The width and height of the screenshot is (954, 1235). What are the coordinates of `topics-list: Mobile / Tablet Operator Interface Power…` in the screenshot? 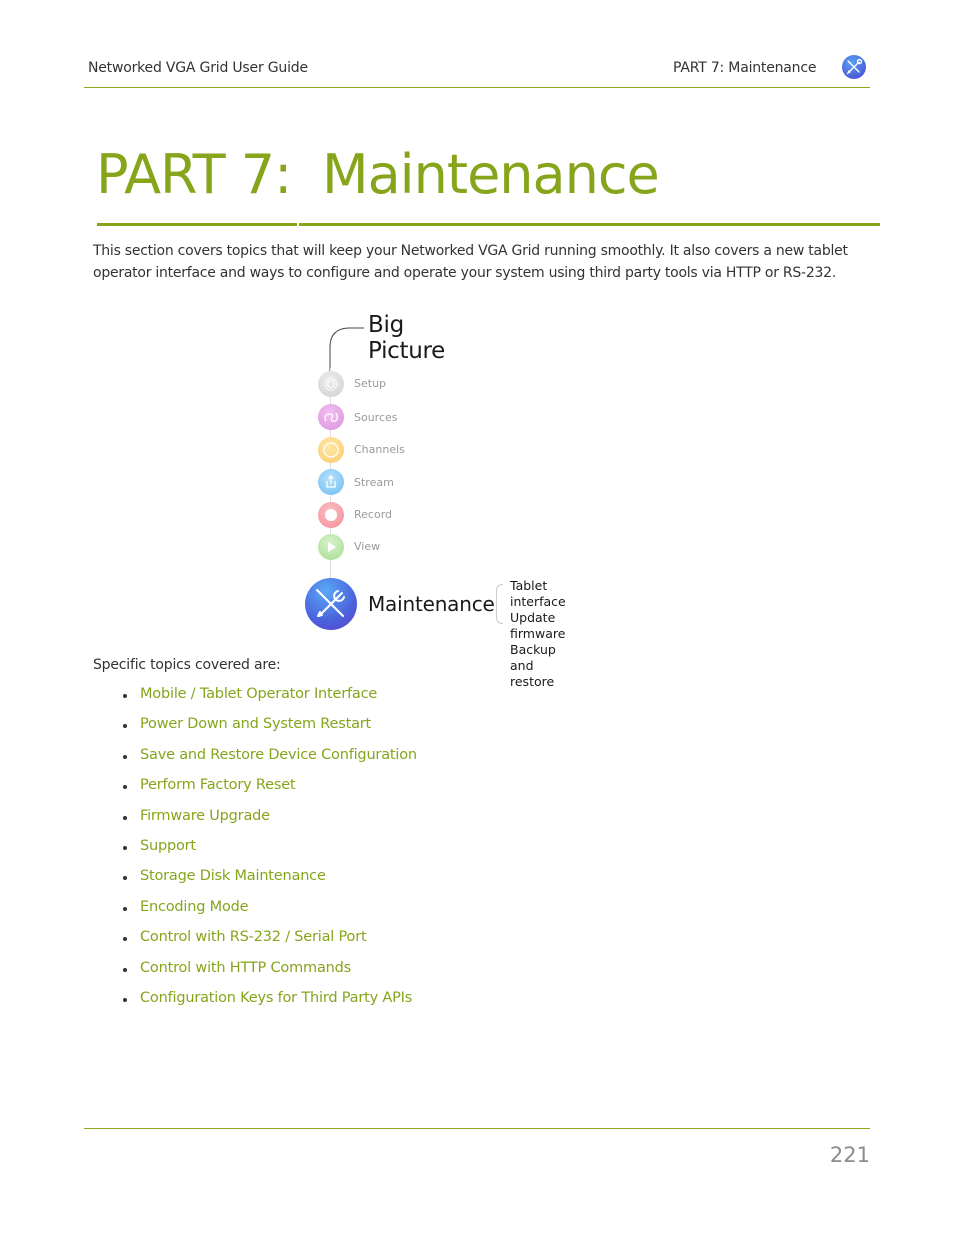 It's located at (268, 853).